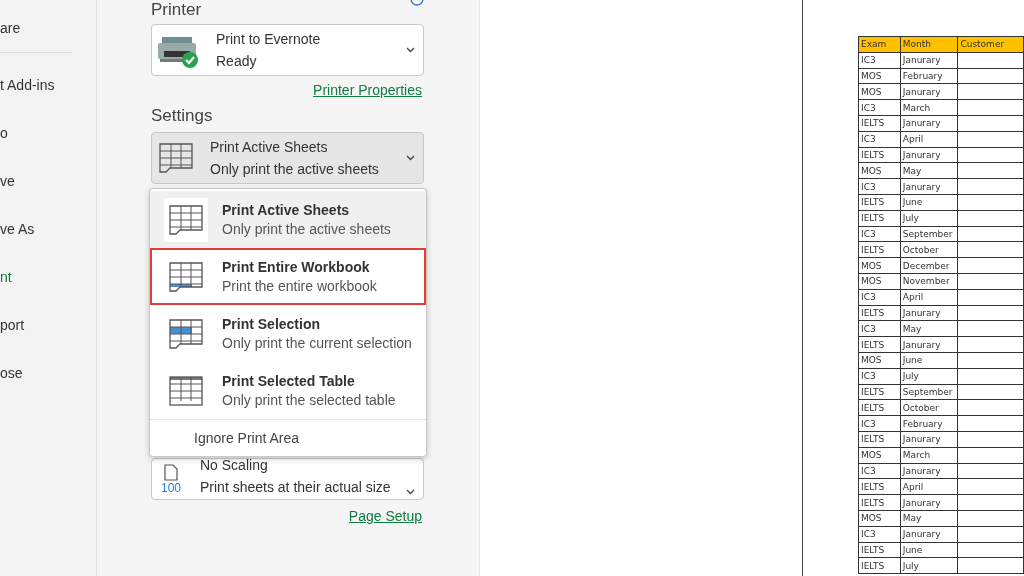  What do you see at coordinates (287, 158) in the screenshot?
I see `print-what-dropdown: Print Active Sheets Only print the active sheets` at bounding box center [287, 158].